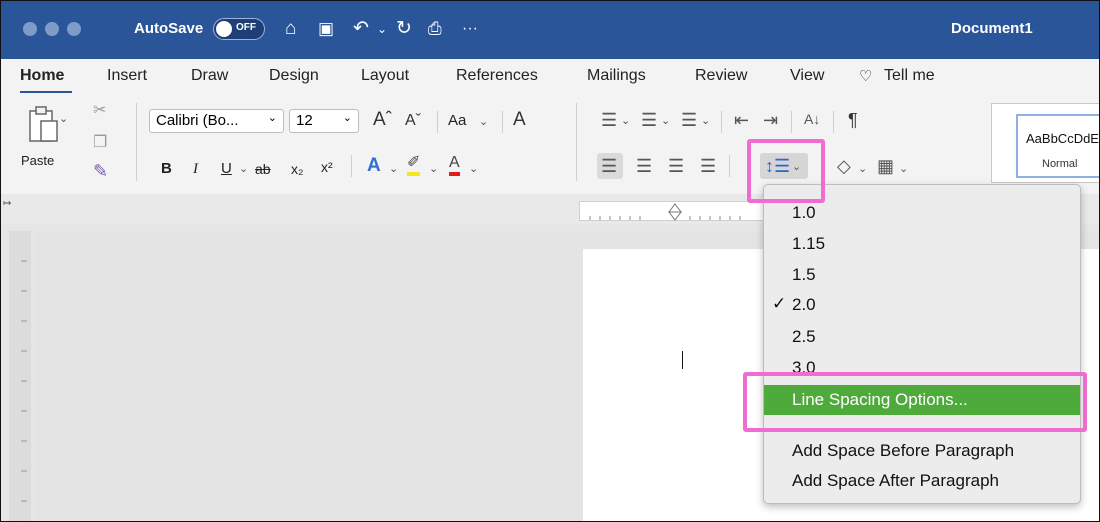 Image resolution: width=1100 pixels, height=522 pixels. I want to click on text-cursor, so click(682, 360).